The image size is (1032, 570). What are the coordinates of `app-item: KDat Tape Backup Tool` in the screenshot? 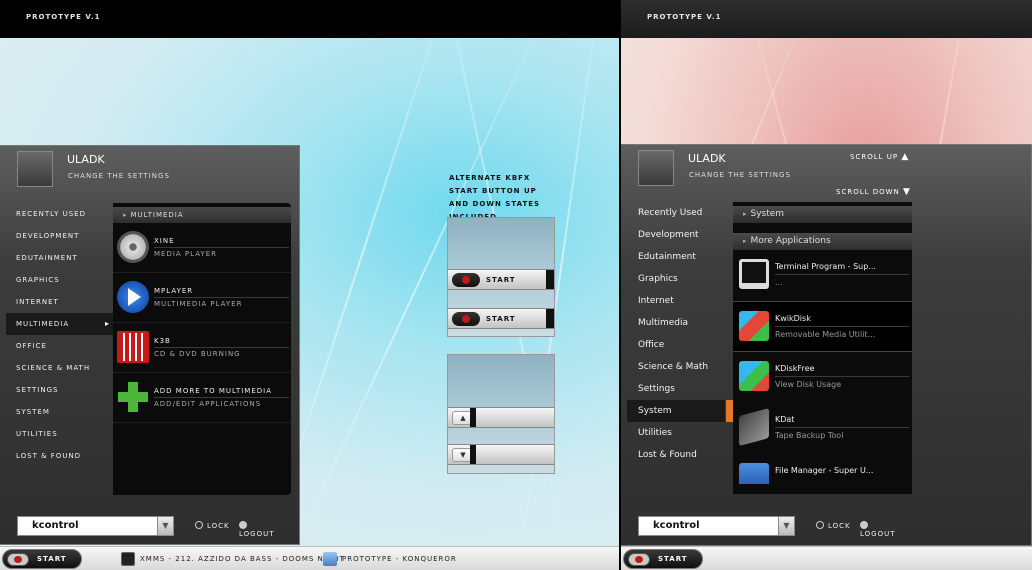 It's located at (822, 428).